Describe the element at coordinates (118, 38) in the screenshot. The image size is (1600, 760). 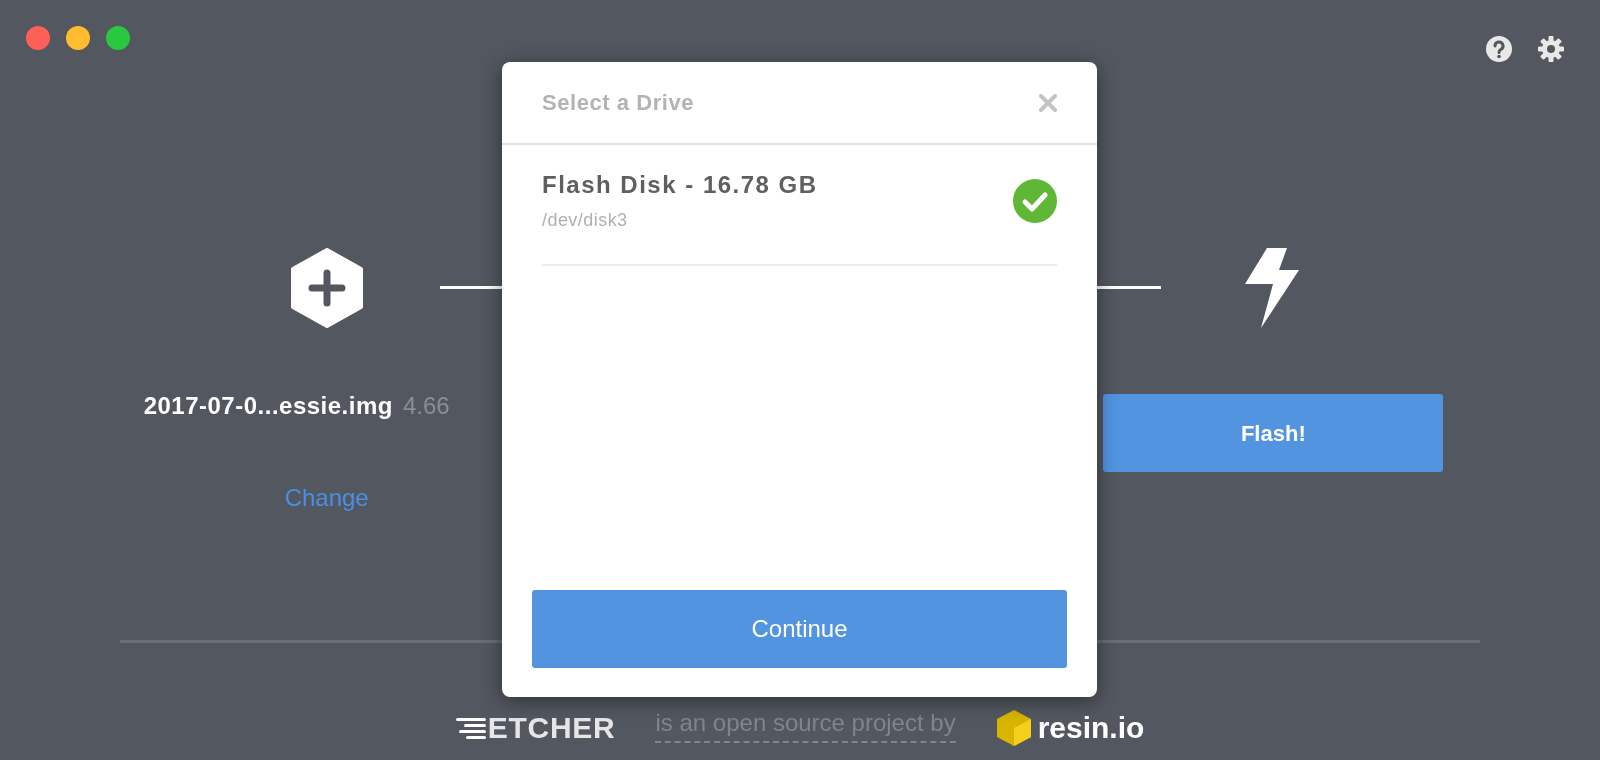
I see `zoom-window-button` at that location.